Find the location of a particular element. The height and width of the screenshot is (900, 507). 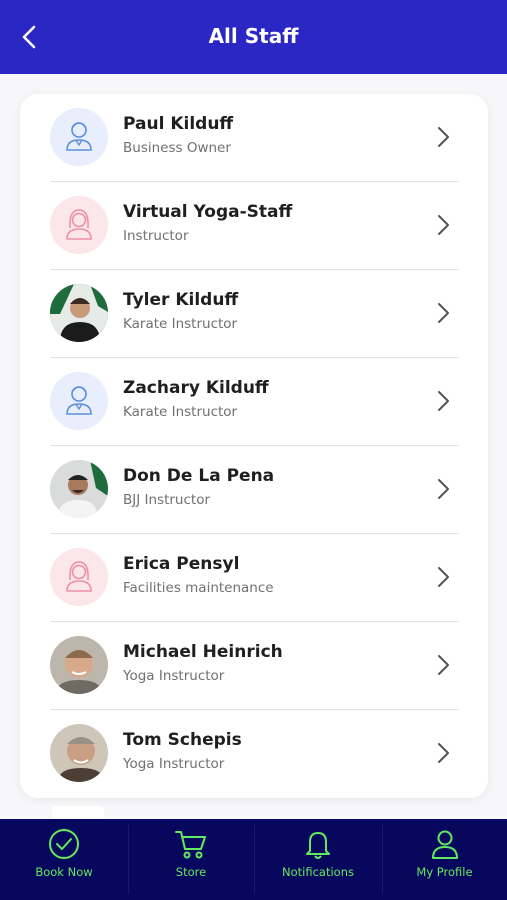

check-circle-icon is located at coordinates (64, 844).